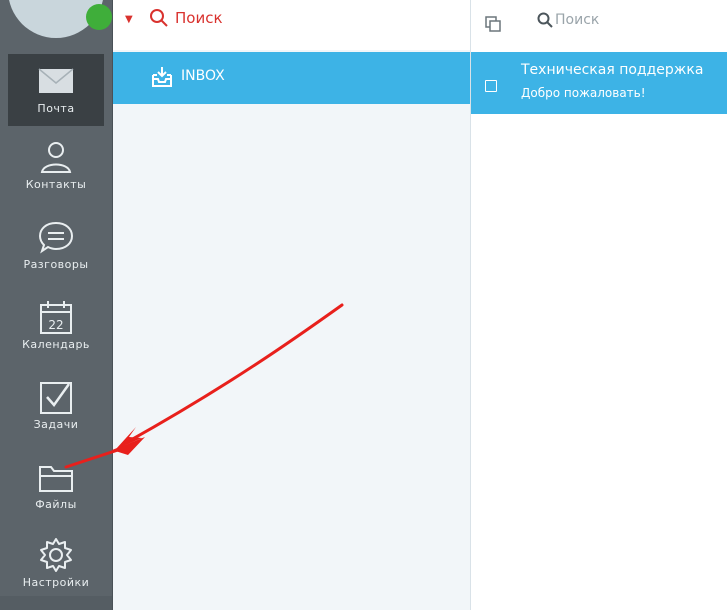 The image size is (727, 610). What do you see at coordinates (493, 24) in the screenshot?
I see `copy-icon` at bounding box center [493, 24].